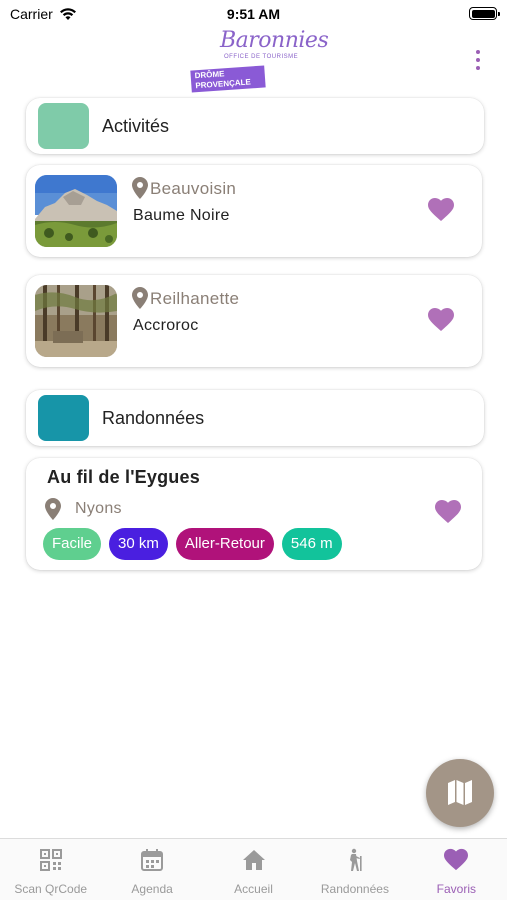  Describe the element at coordinates (253, 860) in the screenshot. I see `home-icon` at that location.